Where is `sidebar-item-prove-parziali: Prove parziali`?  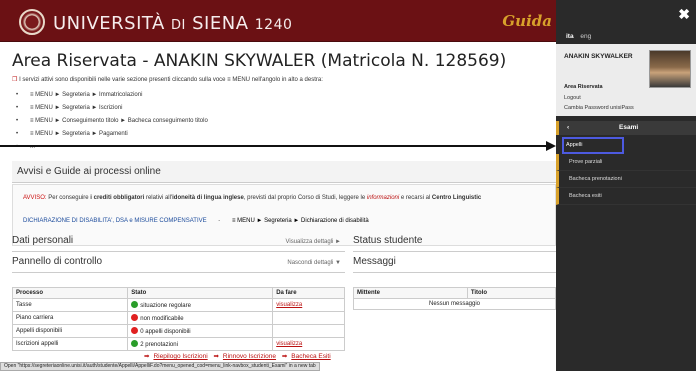 sidebar-item-prove-parziali: Prove parziali is located at coordinates (626, 162).